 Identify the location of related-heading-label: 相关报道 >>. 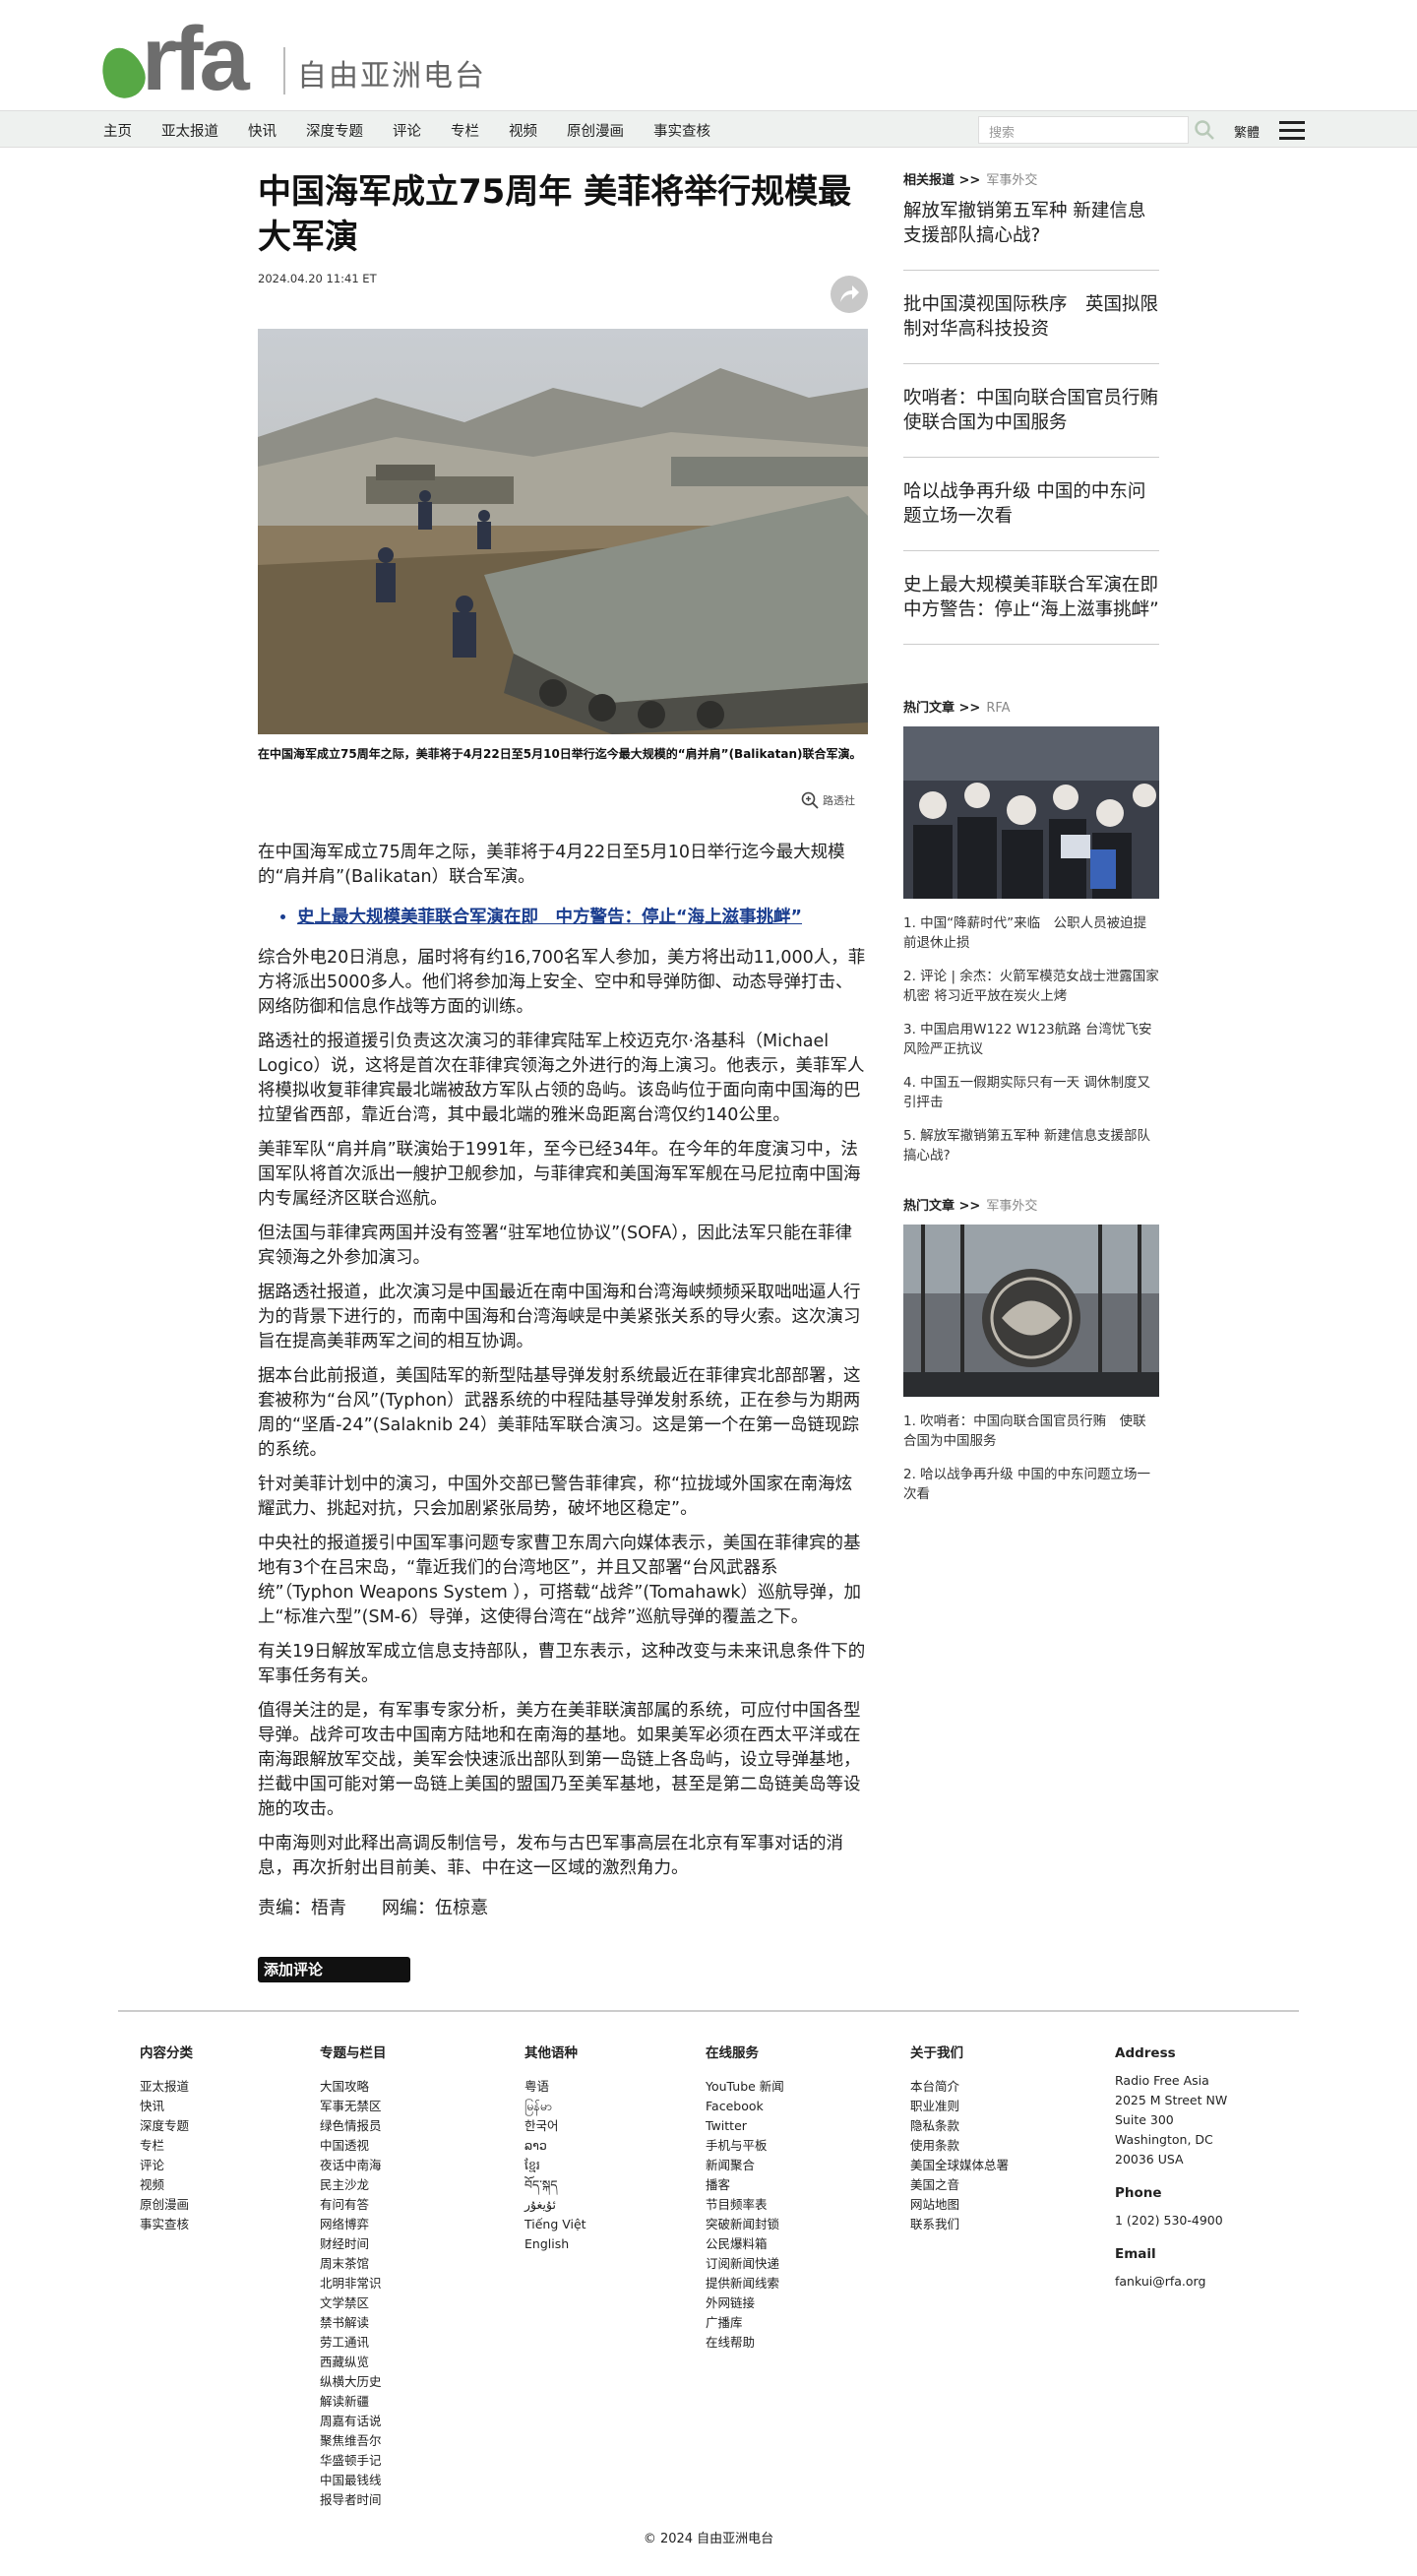
(941, 180).